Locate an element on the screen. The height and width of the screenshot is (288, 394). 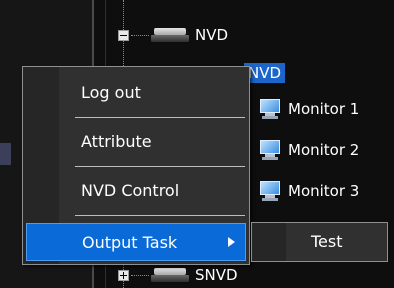
collapse-icon is located at coordinates (123, 35).